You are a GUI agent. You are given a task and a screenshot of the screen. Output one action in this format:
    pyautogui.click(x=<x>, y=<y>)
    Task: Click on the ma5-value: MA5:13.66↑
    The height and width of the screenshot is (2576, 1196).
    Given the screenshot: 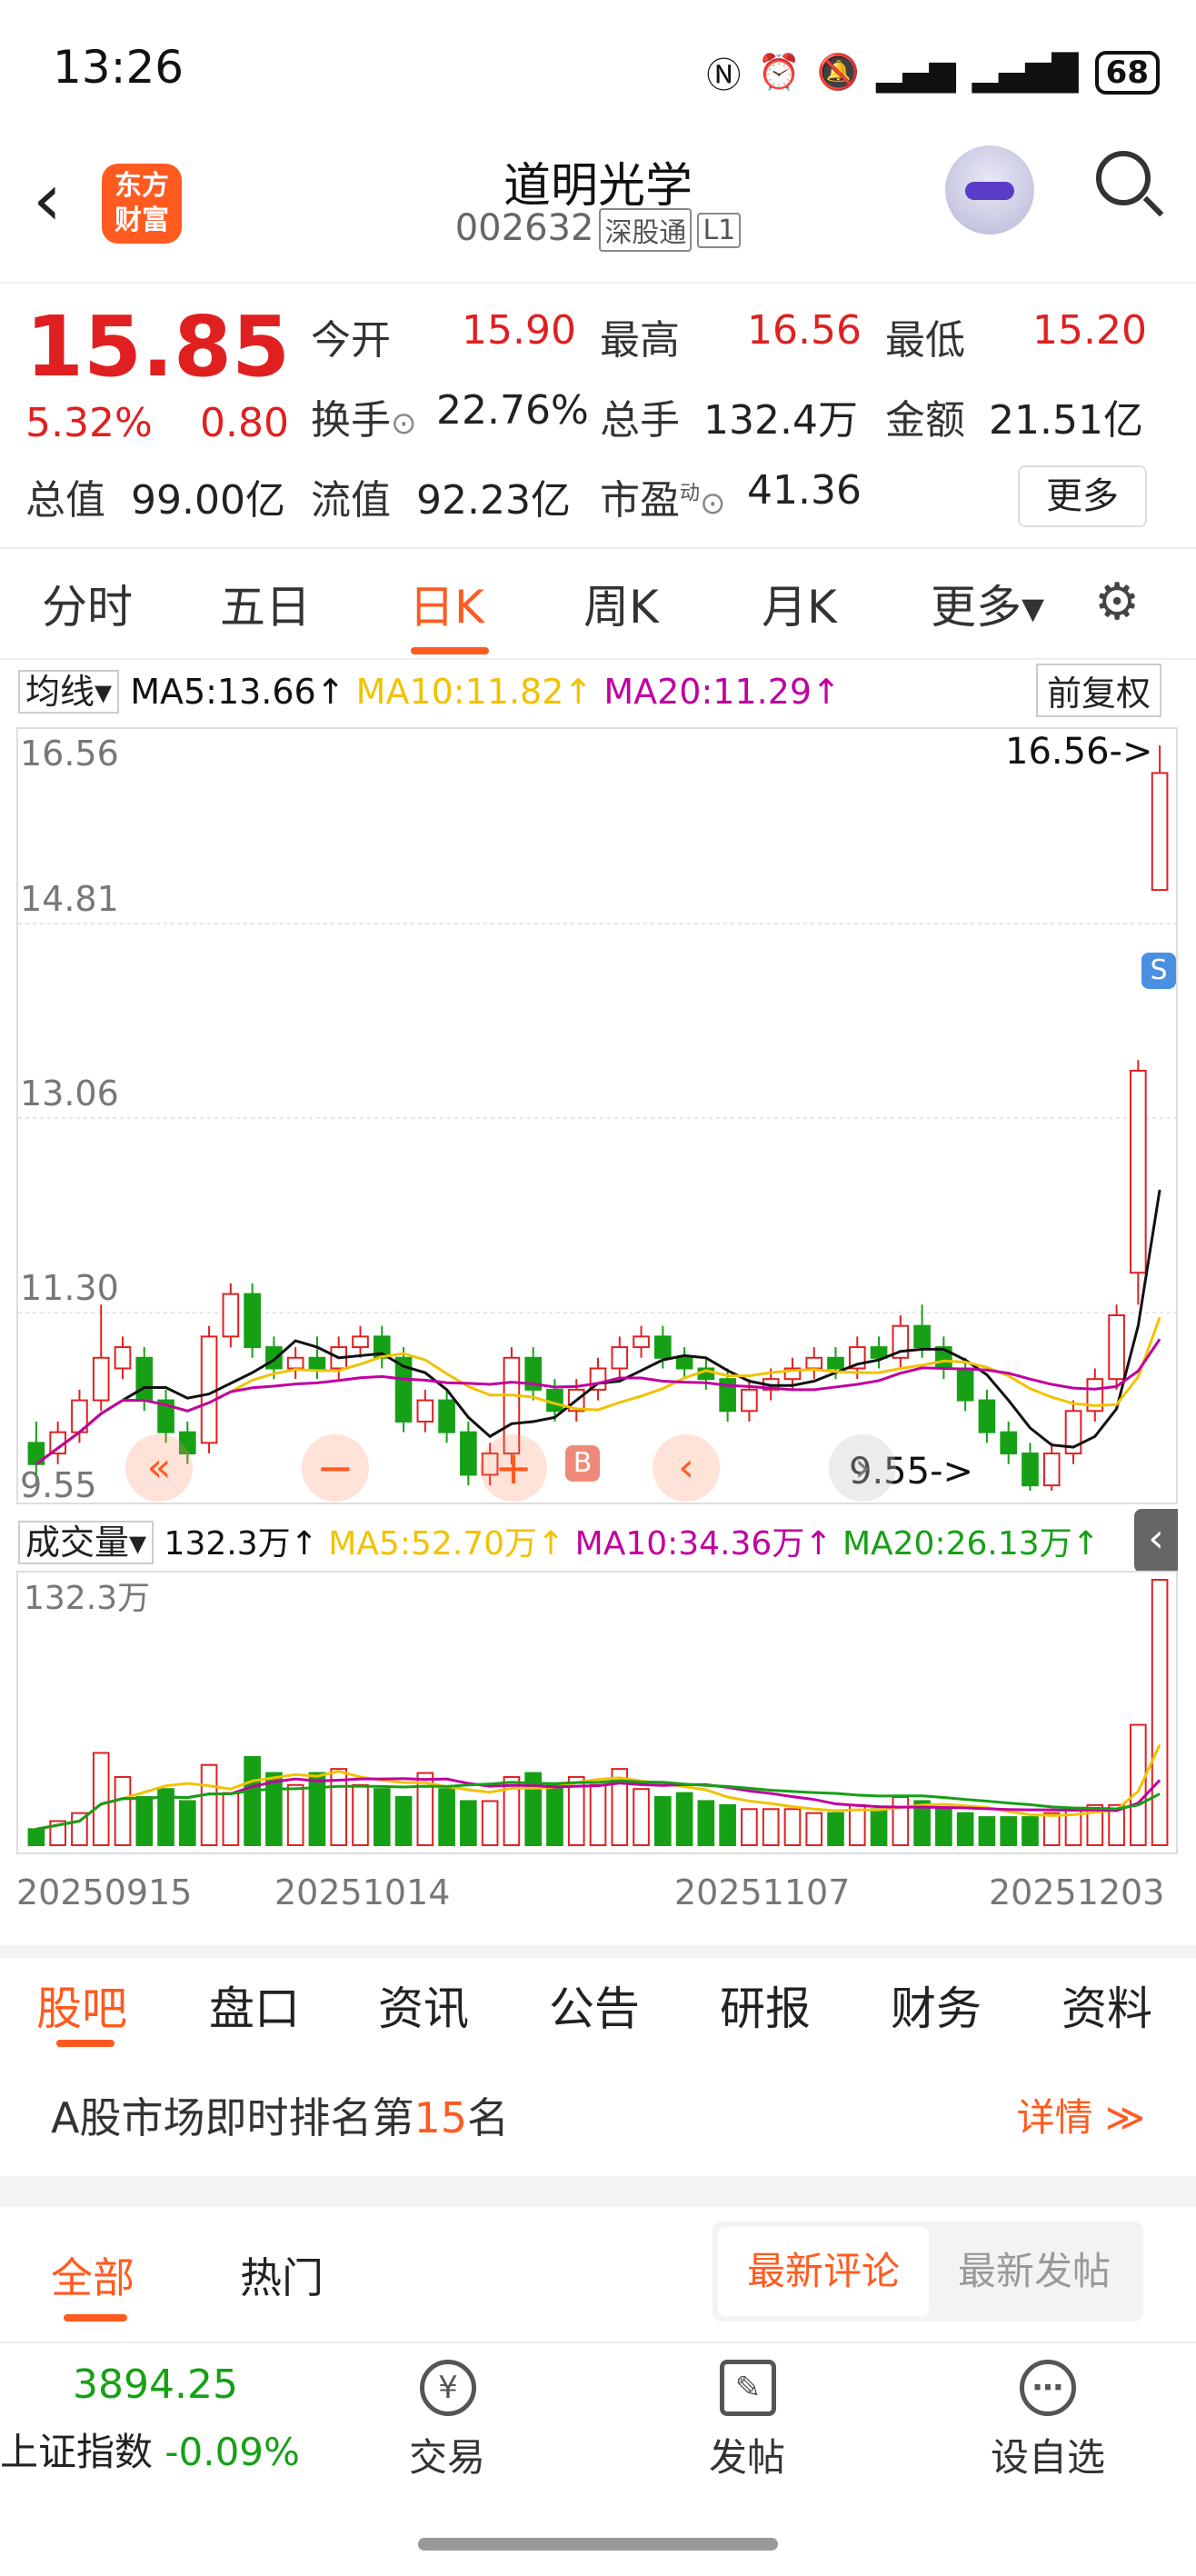 What is the action you would take?
    pyautogui.click(x=237, y=692)
    